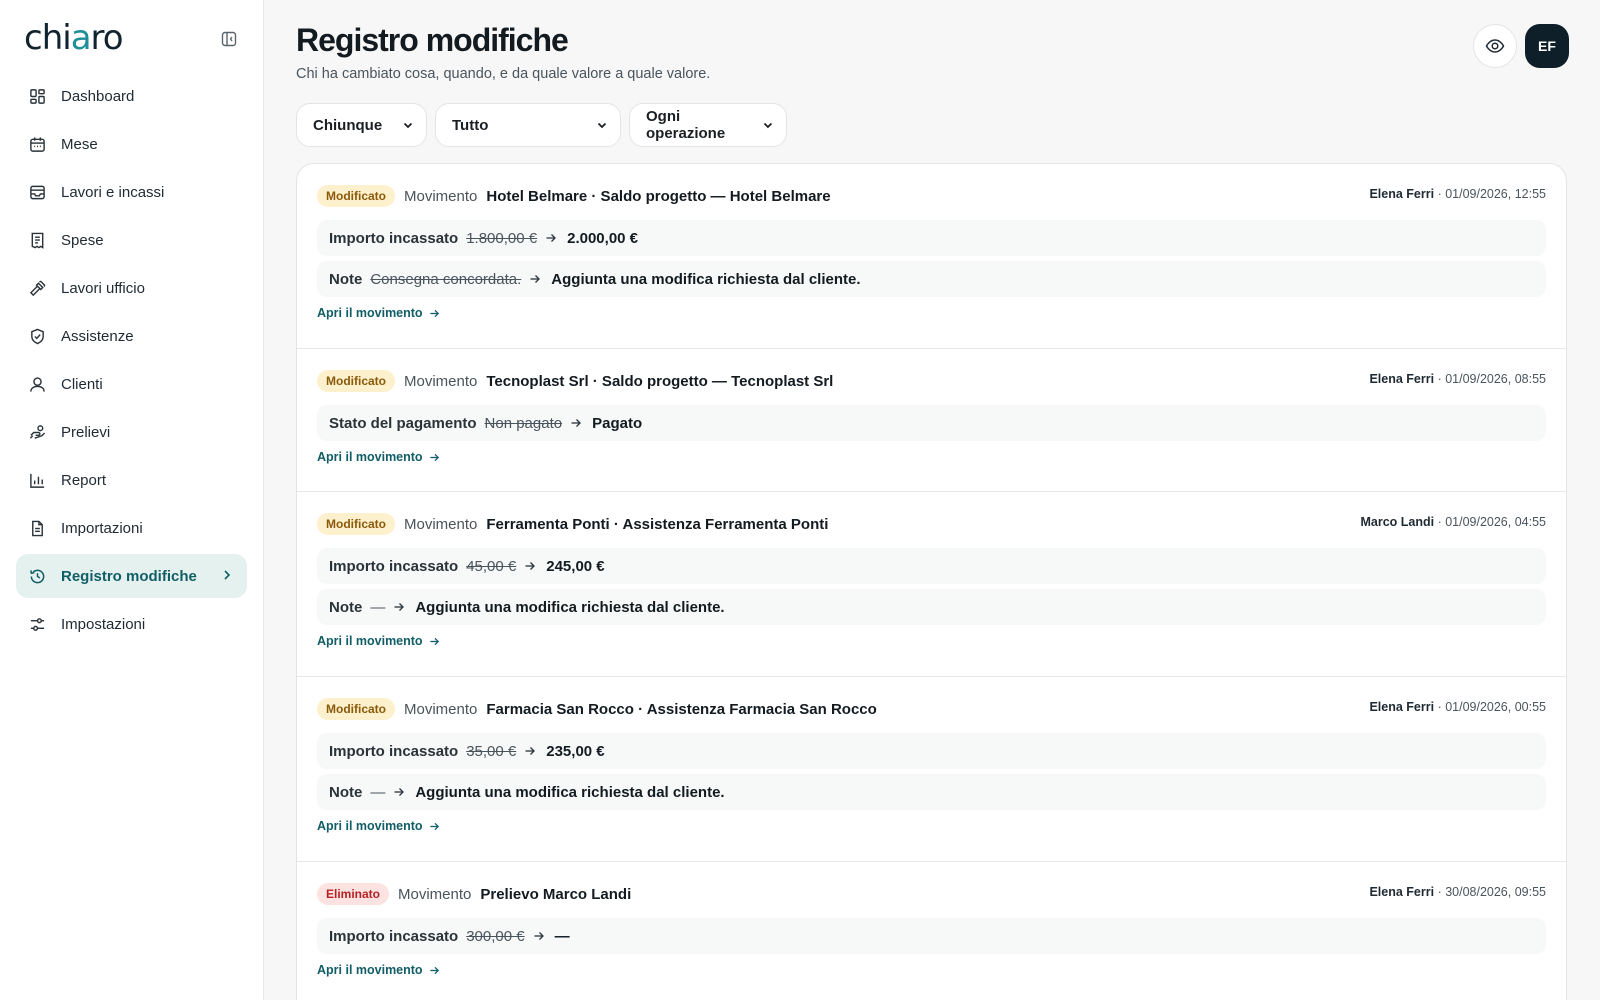 This screenshot has width=1600, height=1000. I want to click on user-filter-value: Chiunque, so click(348, 125).